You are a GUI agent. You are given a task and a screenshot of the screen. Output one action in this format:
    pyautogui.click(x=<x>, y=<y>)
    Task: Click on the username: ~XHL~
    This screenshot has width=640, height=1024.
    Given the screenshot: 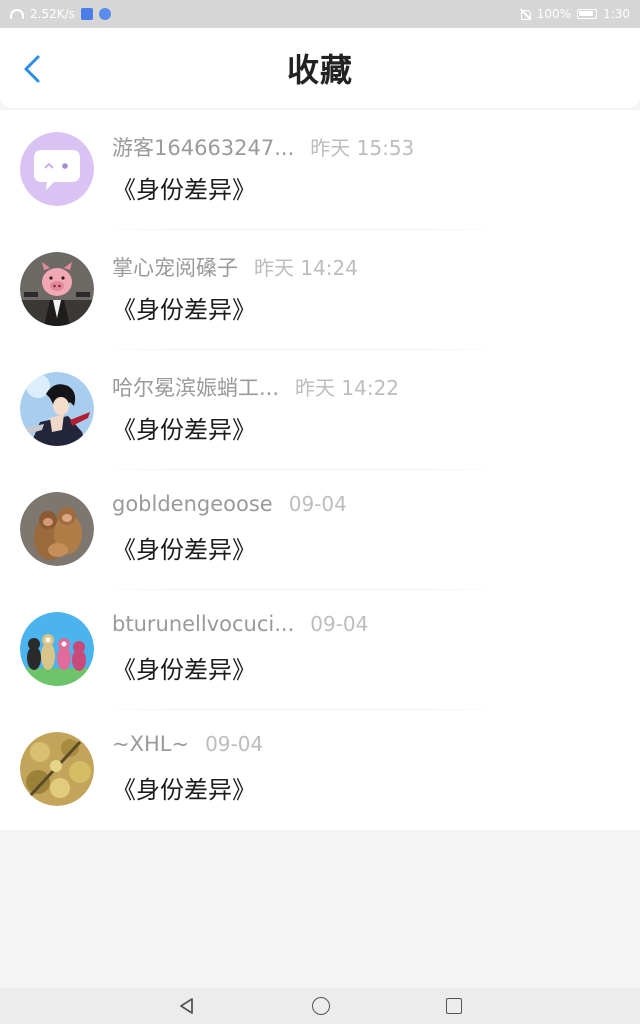 What is the action you would take?
    pyautogui.click(x=150, y=744)
    